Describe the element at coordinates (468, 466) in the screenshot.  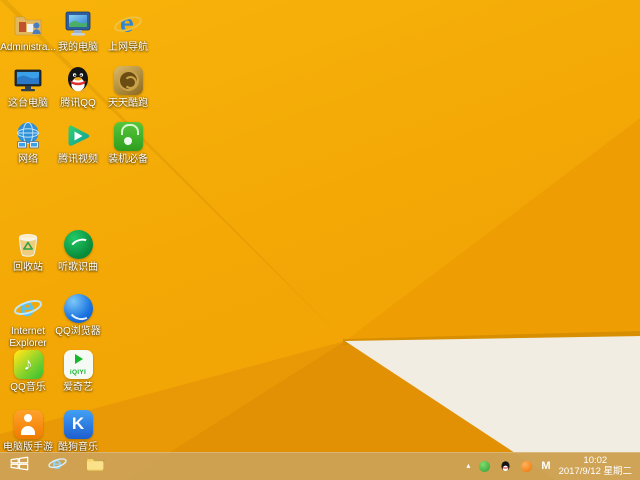
I see `hidden-icons-chevron: ▴` at that location.